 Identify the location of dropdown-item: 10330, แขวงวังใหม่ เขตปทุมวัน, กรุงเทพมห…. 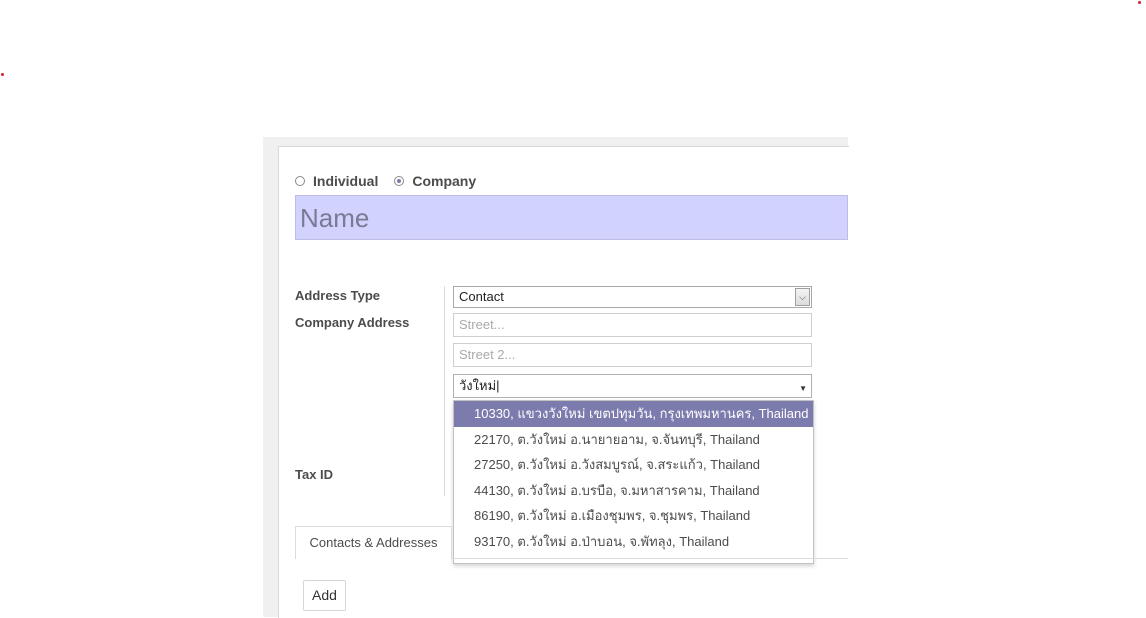
(633, 414).